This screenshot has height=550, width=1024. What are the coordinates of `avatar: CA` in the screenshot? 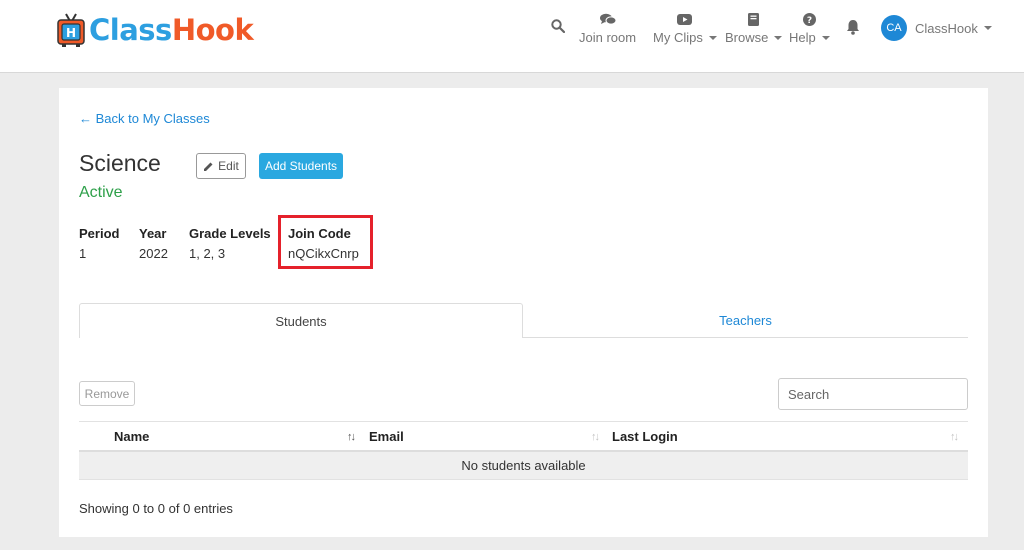 It's located at (894, 28).